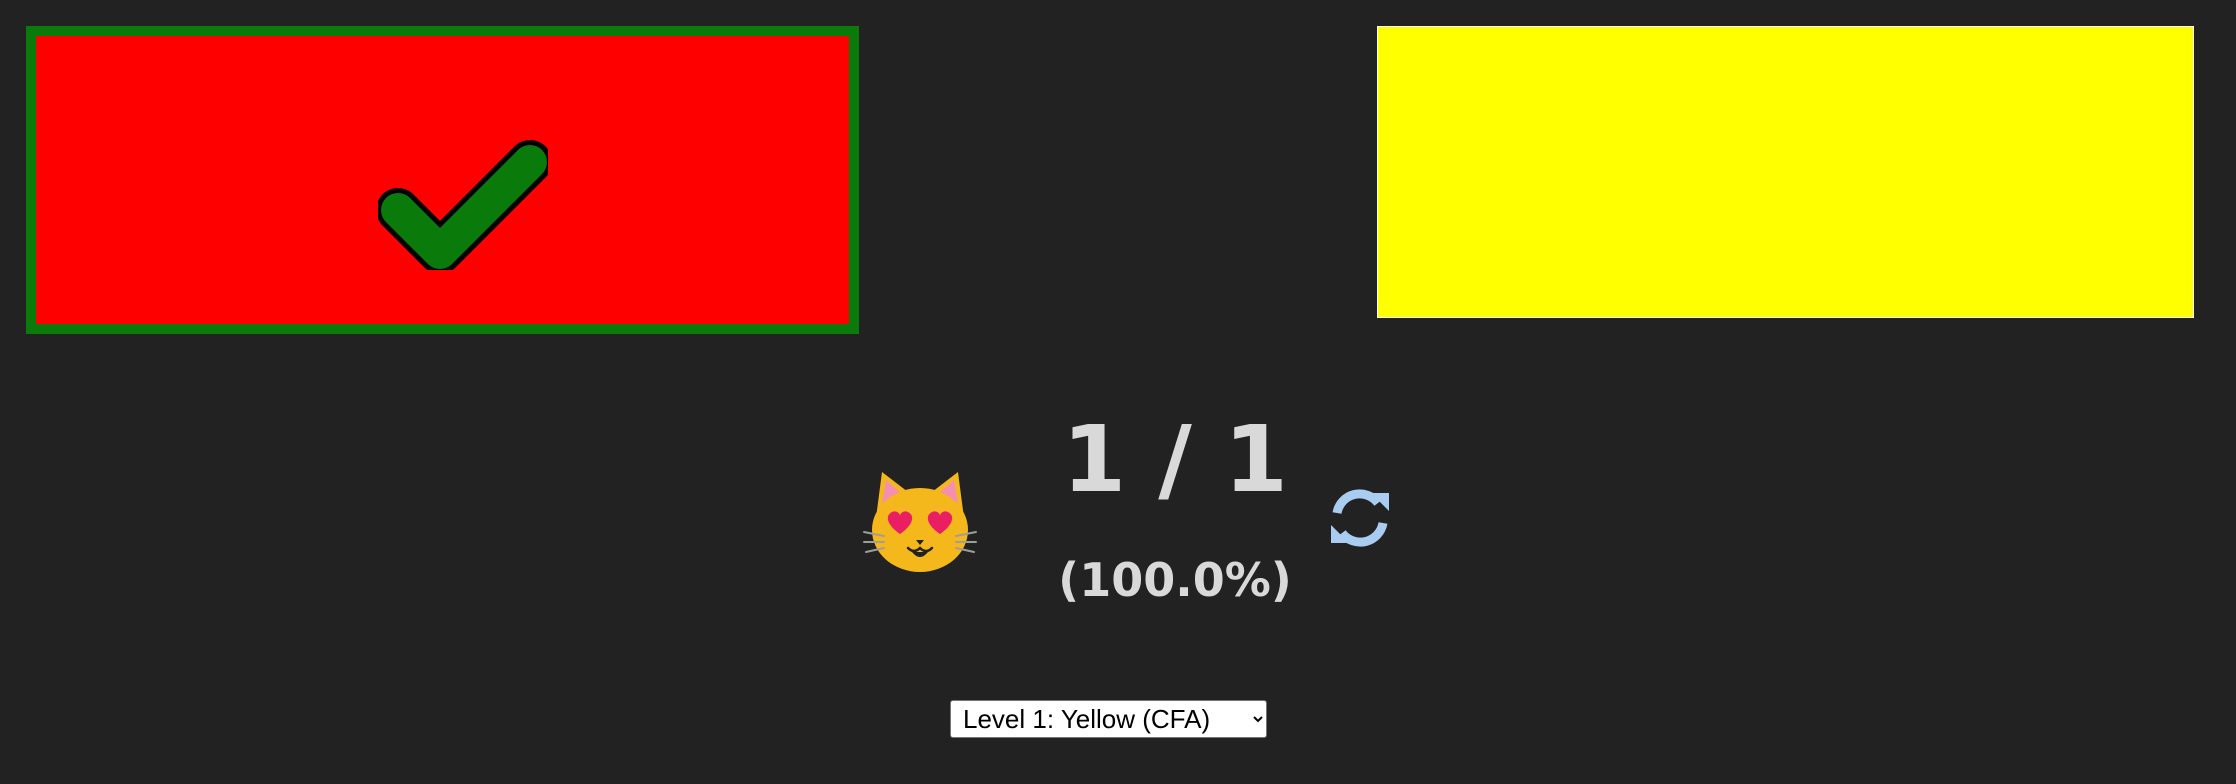 The height and width of the screenshot is (784, 2236). What do you see at coordinates (1175, 580) in the screenshot?
I see `score-percentage: (100.0%)` at bounding box center [1175, 580].